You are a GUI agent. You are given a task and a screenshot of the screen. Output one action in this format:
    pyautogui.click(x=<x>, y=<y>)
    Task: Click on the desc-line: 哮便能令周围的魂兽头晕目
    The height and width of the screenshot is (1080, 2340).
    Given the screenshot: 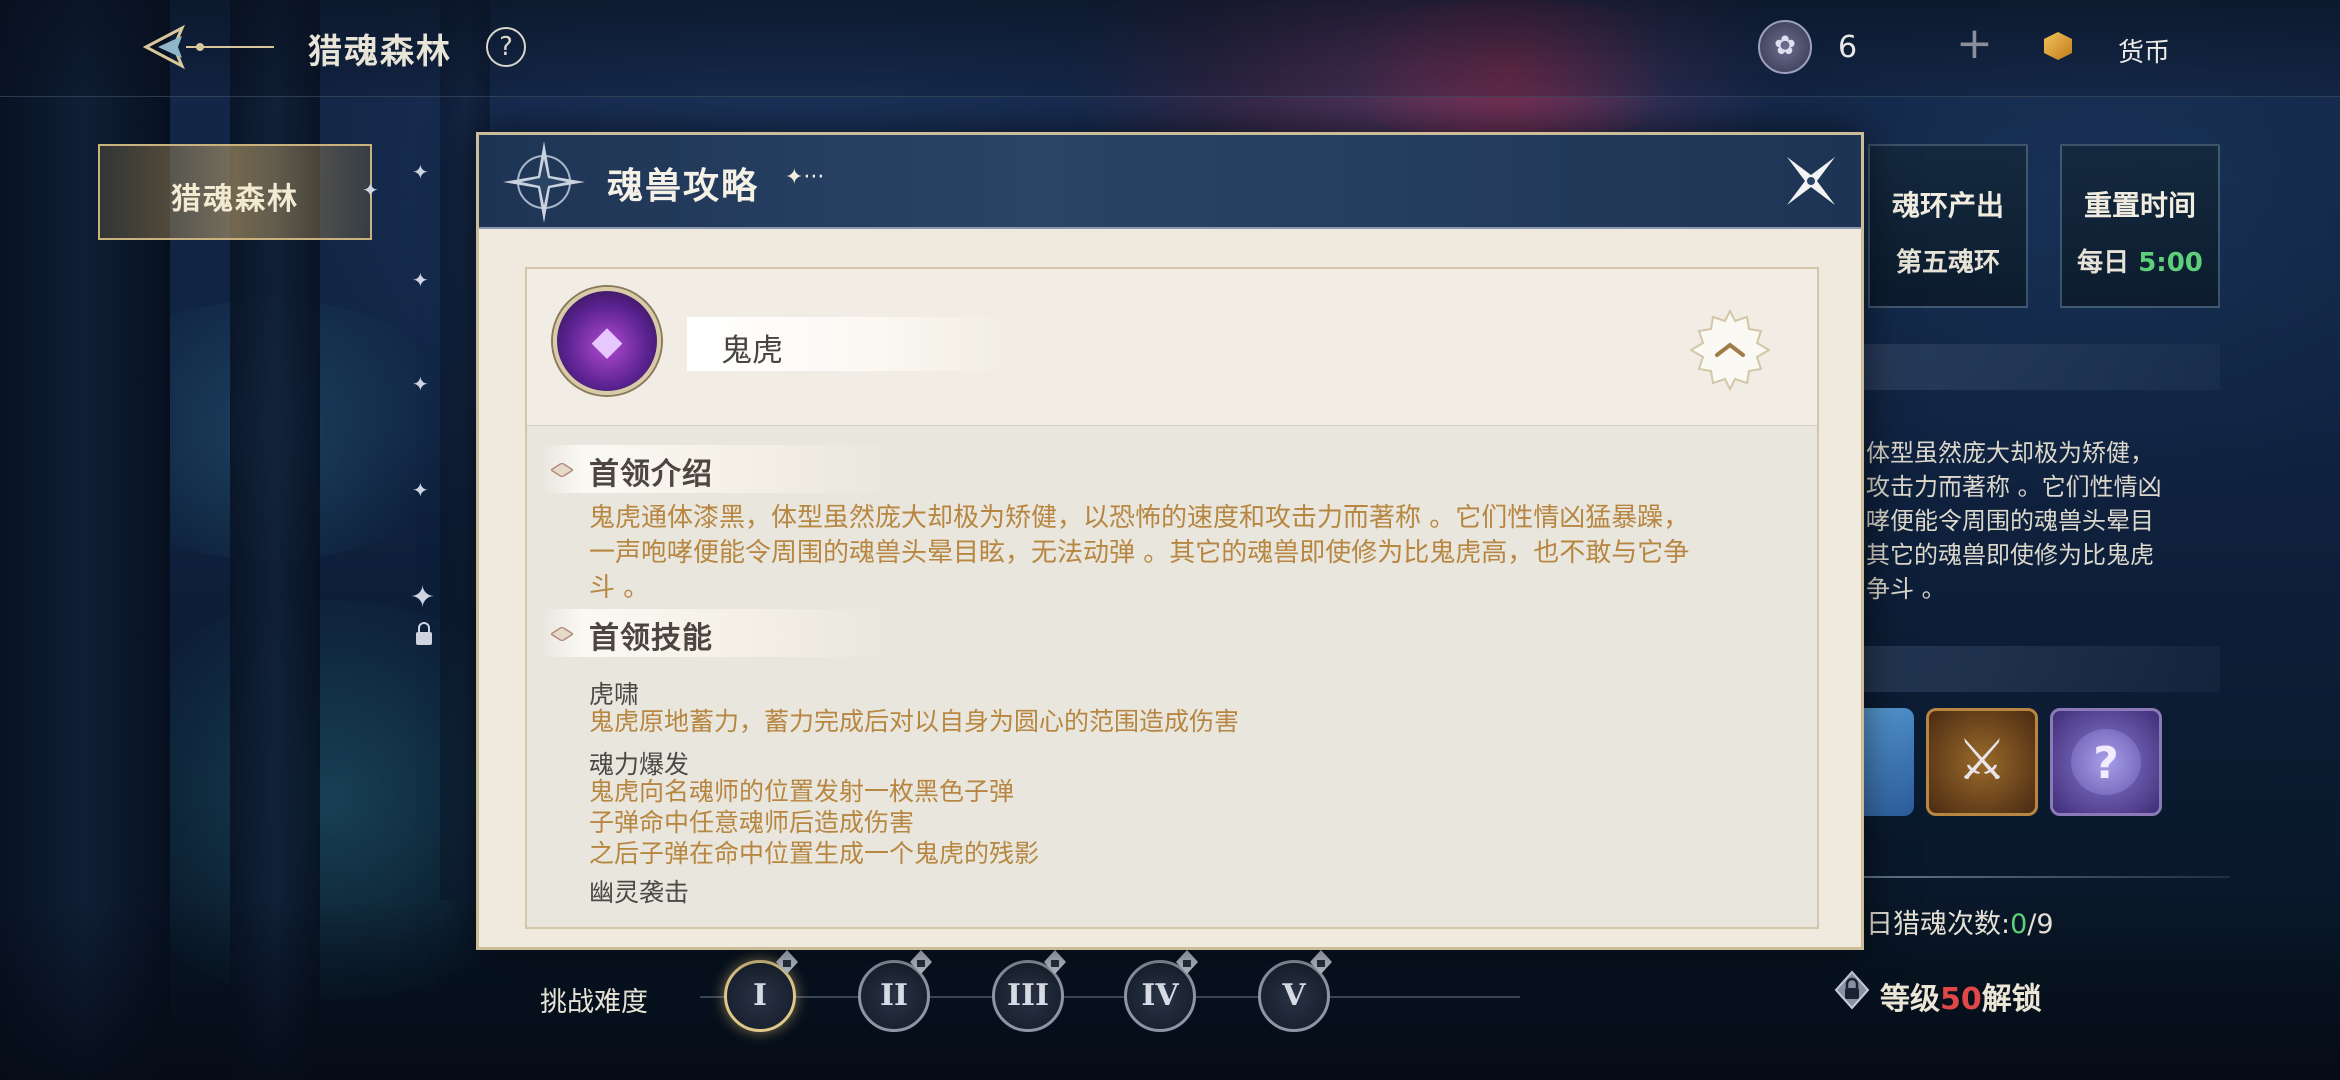 What is the action you would take?
    pyautogui.click(x=2010, y=521)
    